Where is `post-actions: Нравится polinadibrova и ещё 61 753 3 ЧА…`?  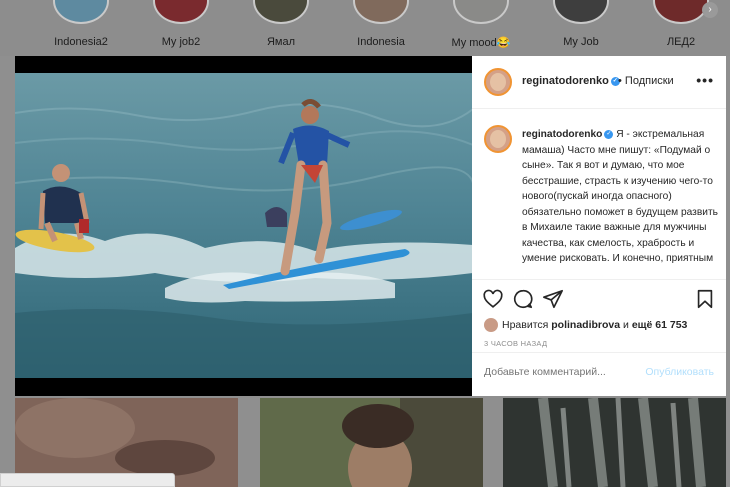
post-actions: Нравится polinadibrova и ещё 61 753 3 ЧА… is located at coordinates (599, 336).